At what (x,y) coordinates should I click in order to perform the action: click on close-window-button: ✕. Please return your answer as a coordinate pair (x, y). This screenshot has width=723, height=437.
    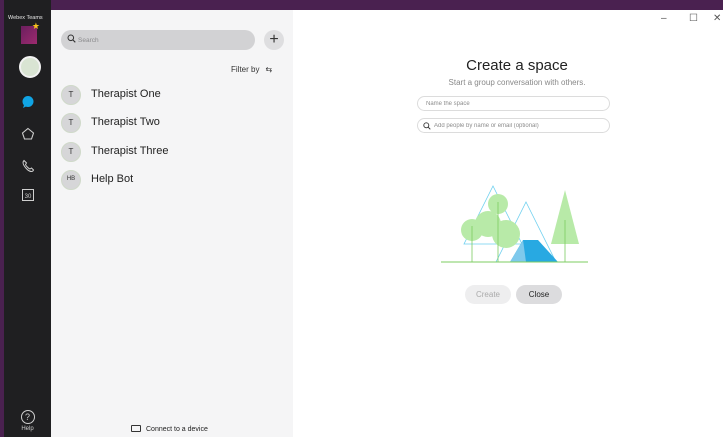
    Looking at the image, I should click on (717, 18).